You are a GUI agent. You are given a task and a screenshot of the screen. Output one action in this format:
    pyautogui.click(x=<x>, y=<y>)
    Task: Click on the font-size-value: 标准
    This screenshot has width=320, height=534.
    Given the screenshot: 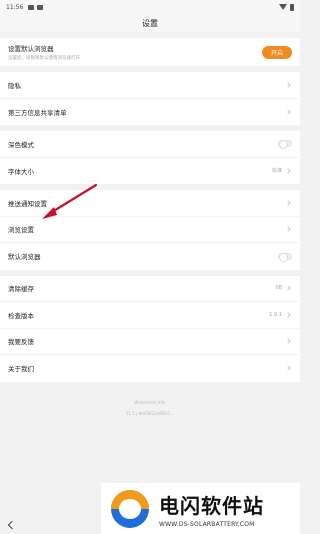 What is the action you would take?
    pyautogui.click(x=276, y=171)
    